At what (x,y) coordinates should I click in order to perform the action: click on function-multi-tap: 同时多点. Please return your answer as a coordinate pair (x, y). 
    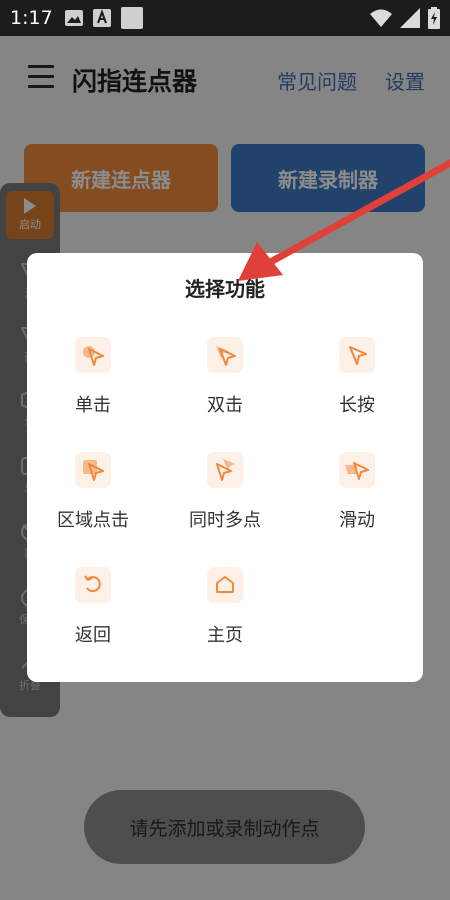
    Looking at the image, I should click on (225, 492).